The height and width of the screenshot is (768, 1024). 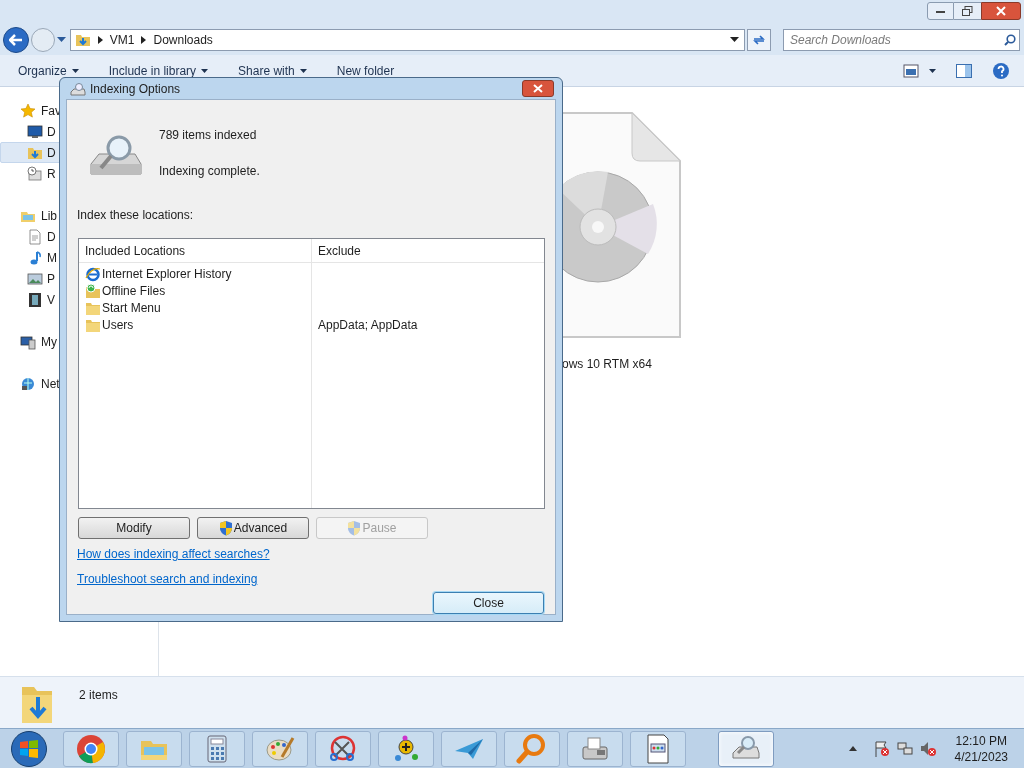 I want to click on dialog-title: Indexing Options, so click(x=135, y=89).